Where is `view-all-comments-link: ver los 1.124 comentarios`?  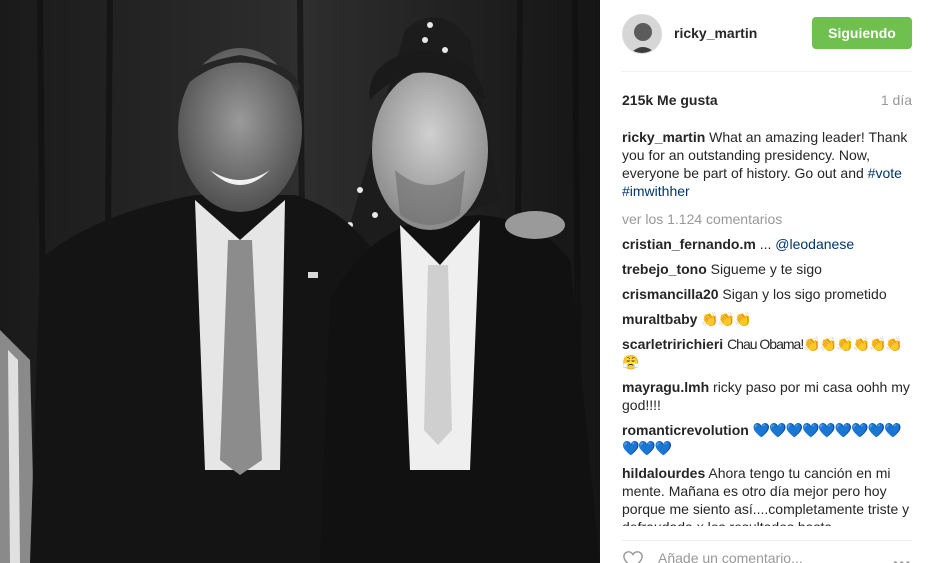 view-all-comments-link: ver los 1.124 comentarios is located at coordinates (767, 219).